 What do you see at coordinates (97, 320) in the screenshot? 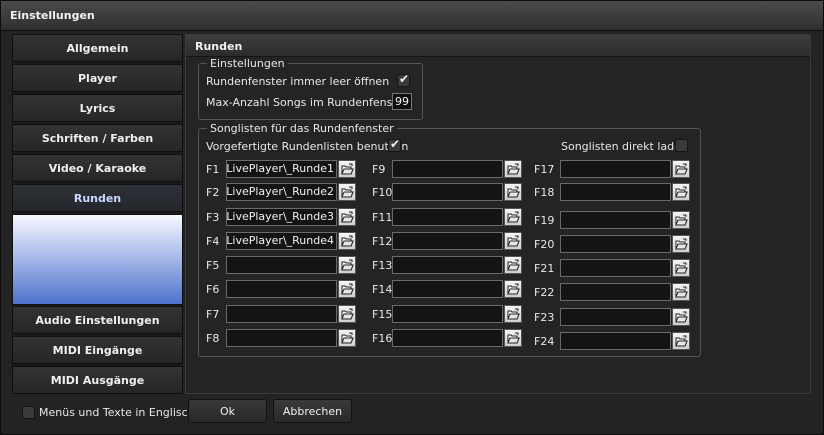
I see `sidebar-item-audio-einstellungen: Audio Einstellungen` at bounding box center [97, 320].